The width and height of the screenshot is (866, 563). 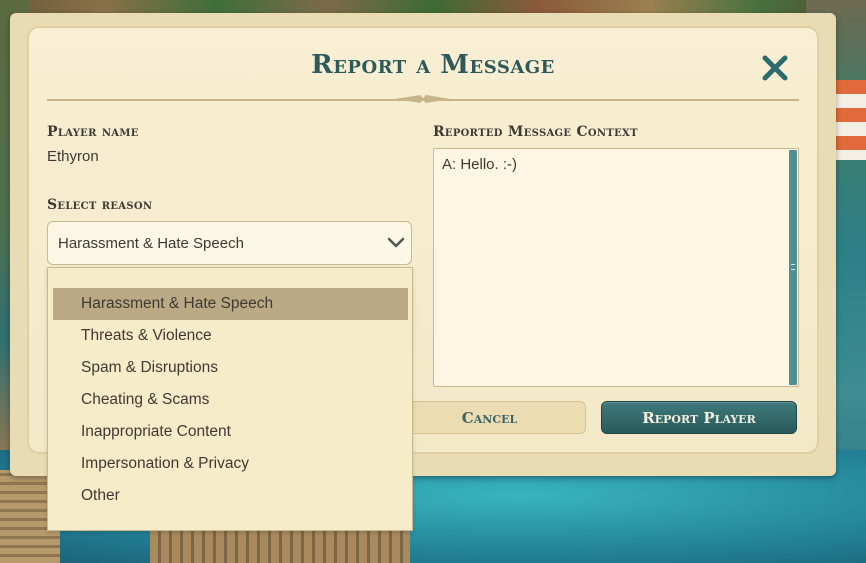 I want to click on reason-option: Other, so click(x=230, y=496).